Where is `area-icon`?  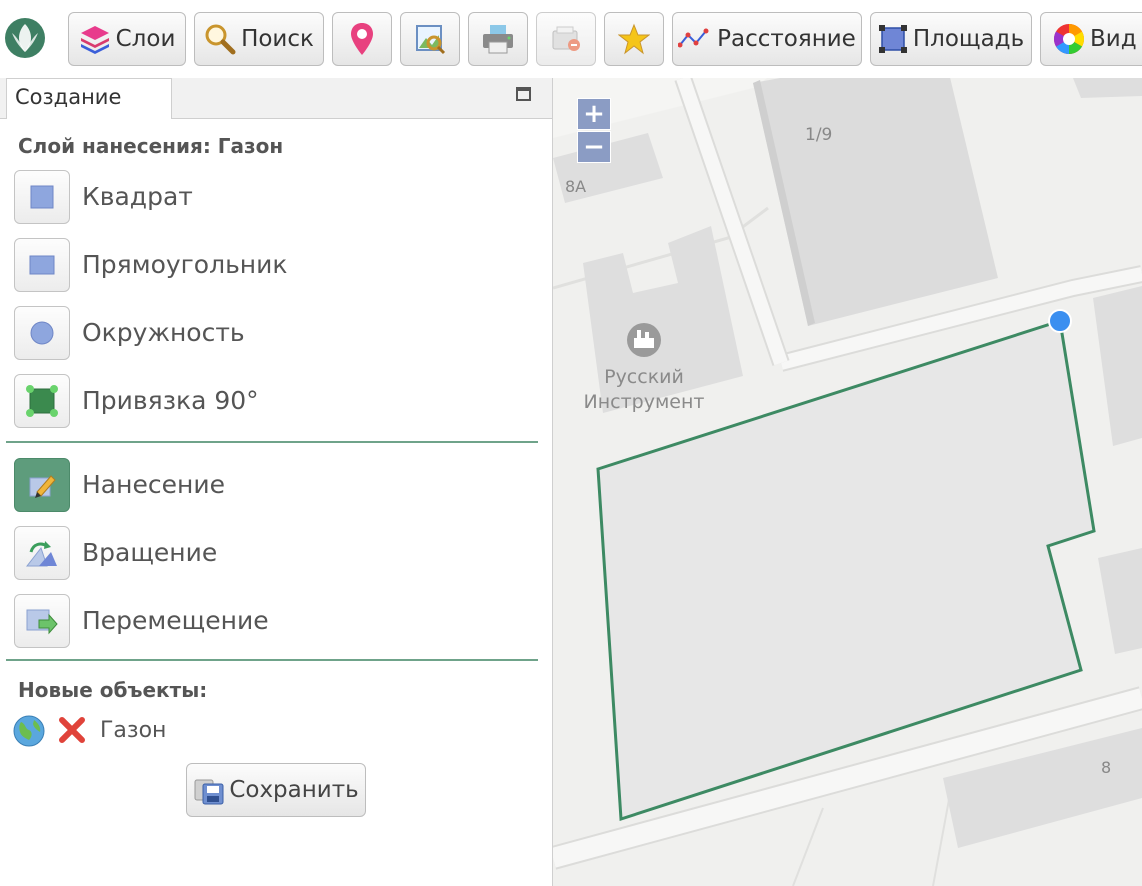 area-icon is located at coordinates (892, 39).